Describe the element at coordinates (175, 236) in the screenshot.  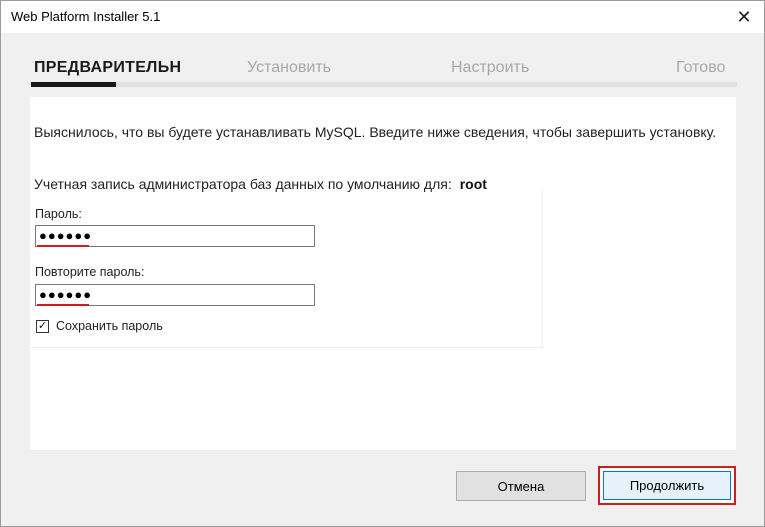
I see `password-field: ●●●●●●` at that location.